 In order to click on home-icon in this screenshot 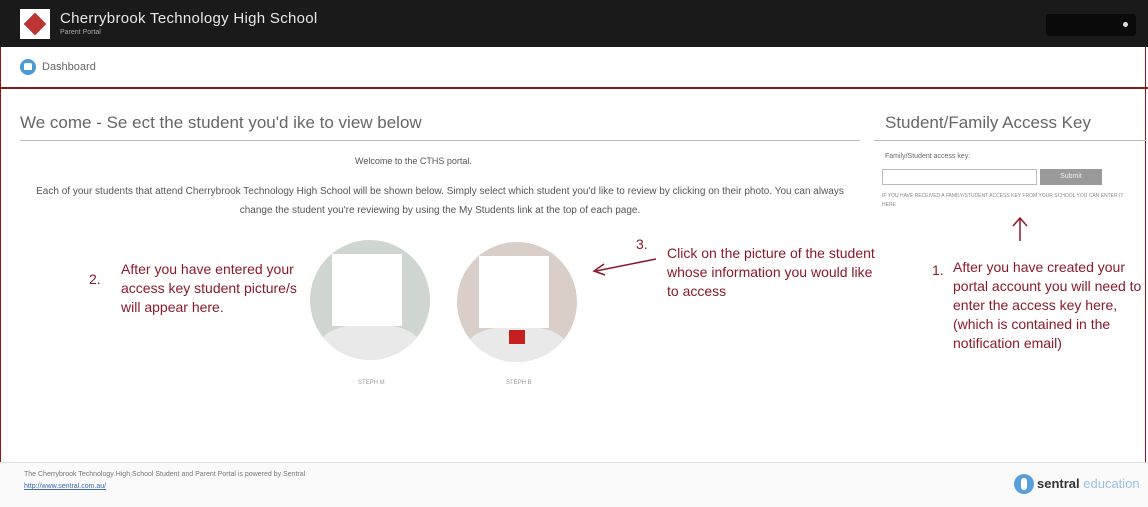, I will do `click(28, 67)`.